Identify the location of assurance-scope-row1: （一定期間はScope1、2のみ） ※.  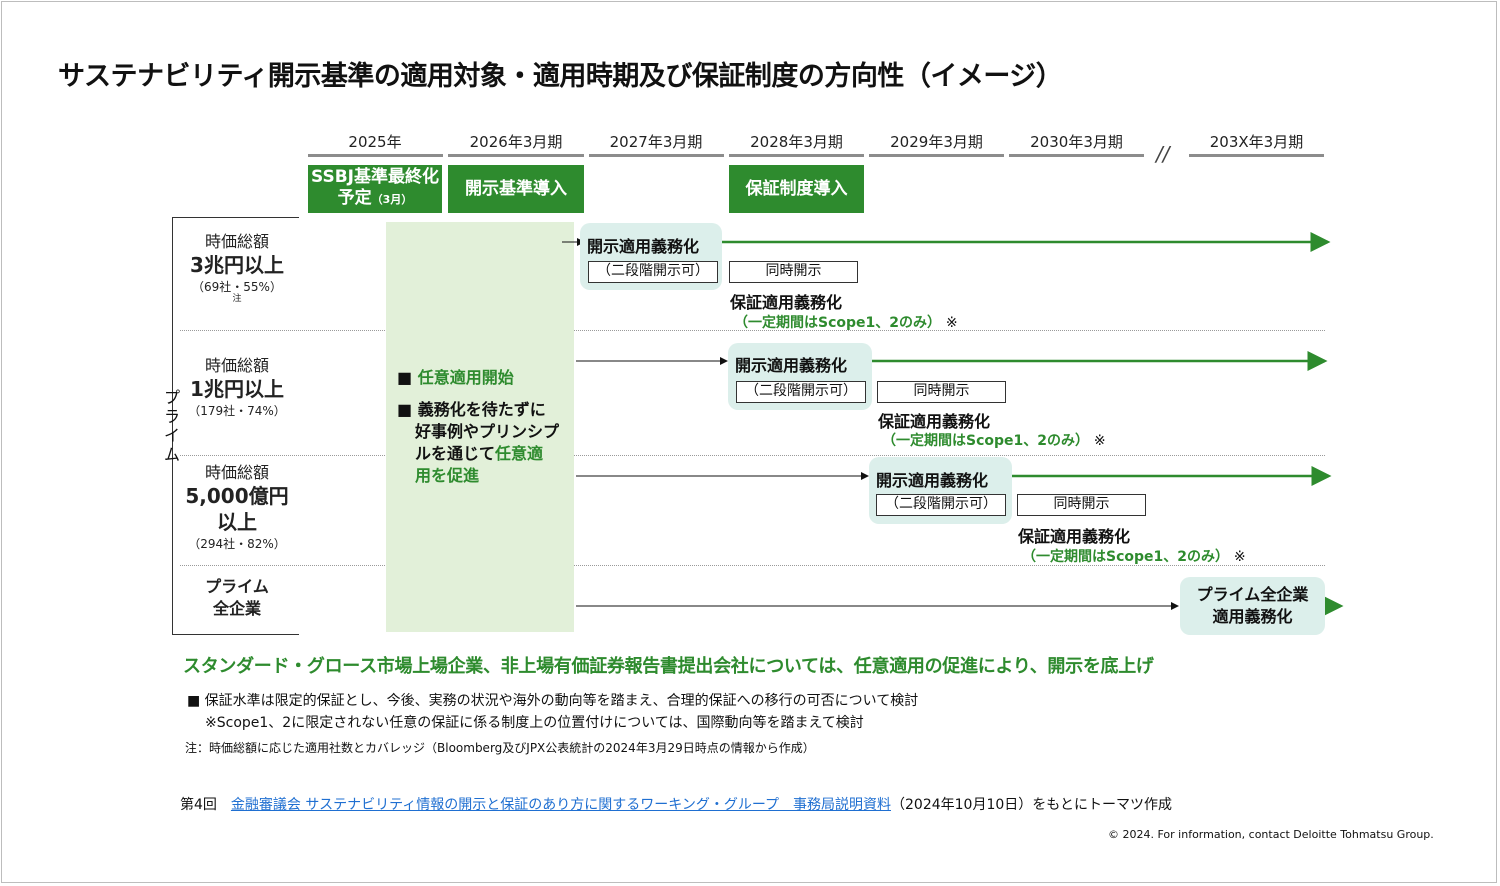
(846, 322).